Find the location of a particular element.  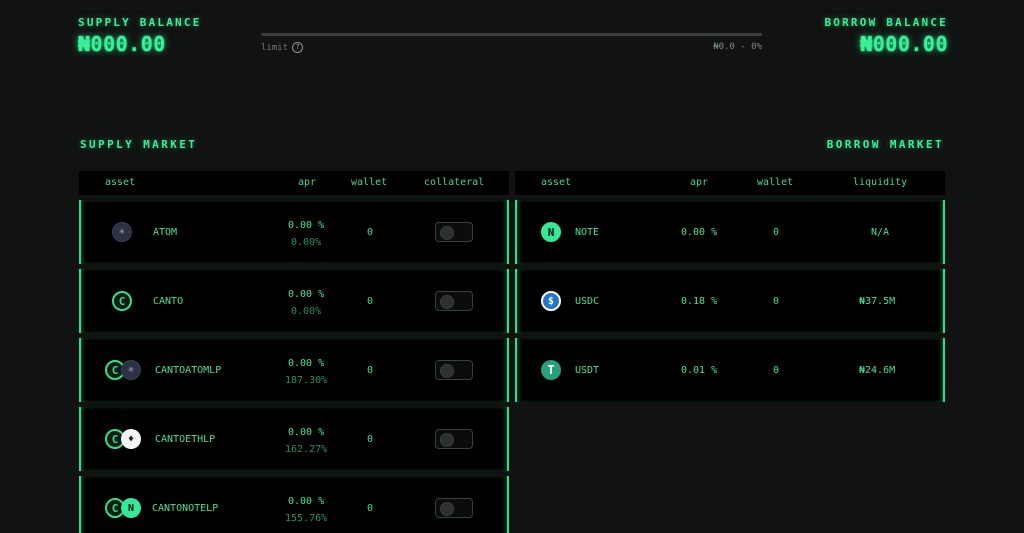

asset-icons: C ⚛ is located at coordinates (123, 370).